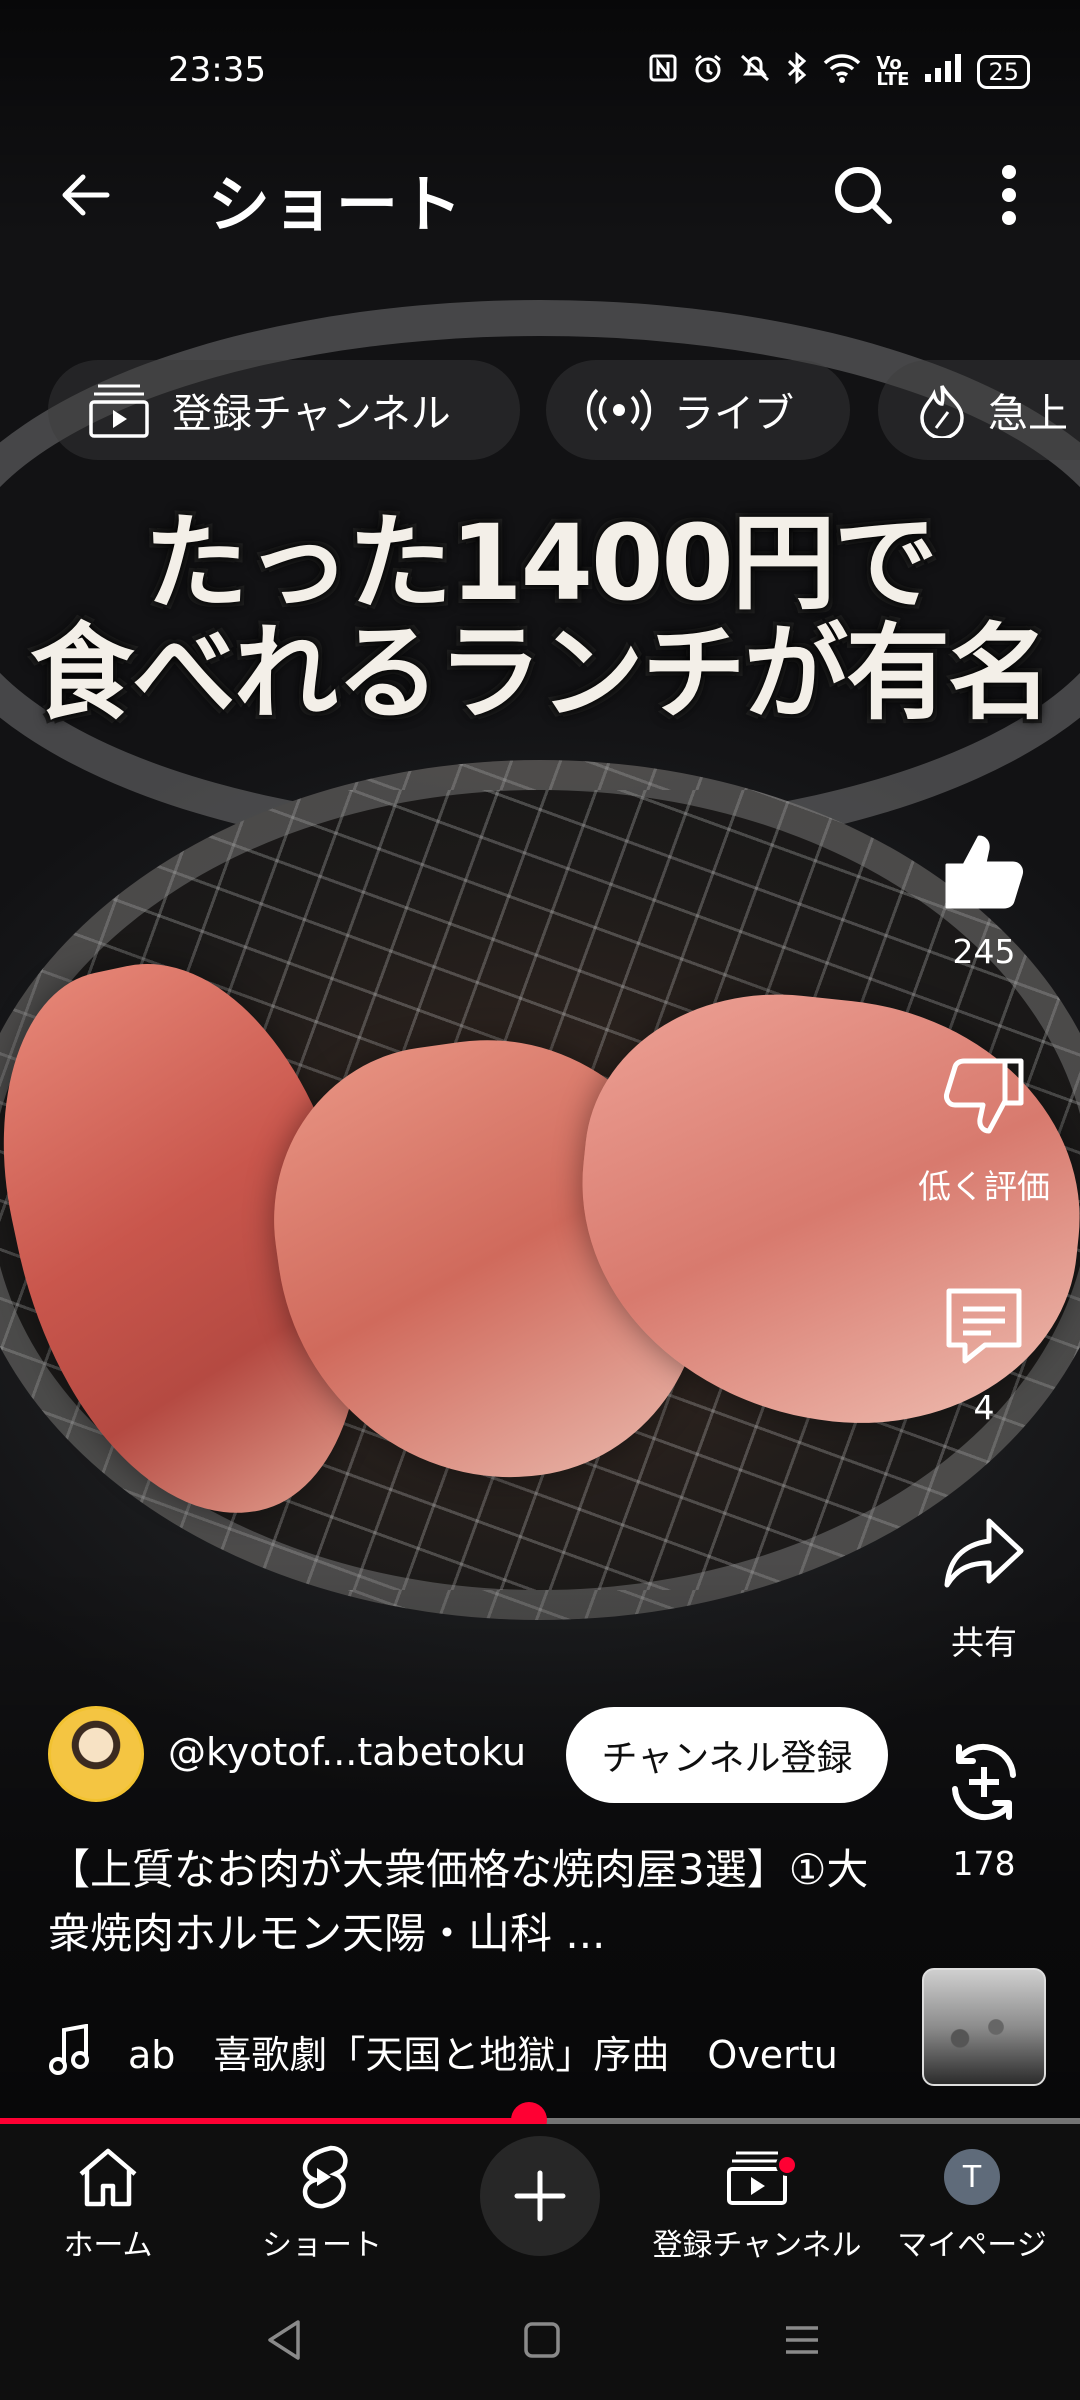 The height and width of the screenshot is (2400, 1080). I want to click on system-navigation-bar, so click(540, 2340).